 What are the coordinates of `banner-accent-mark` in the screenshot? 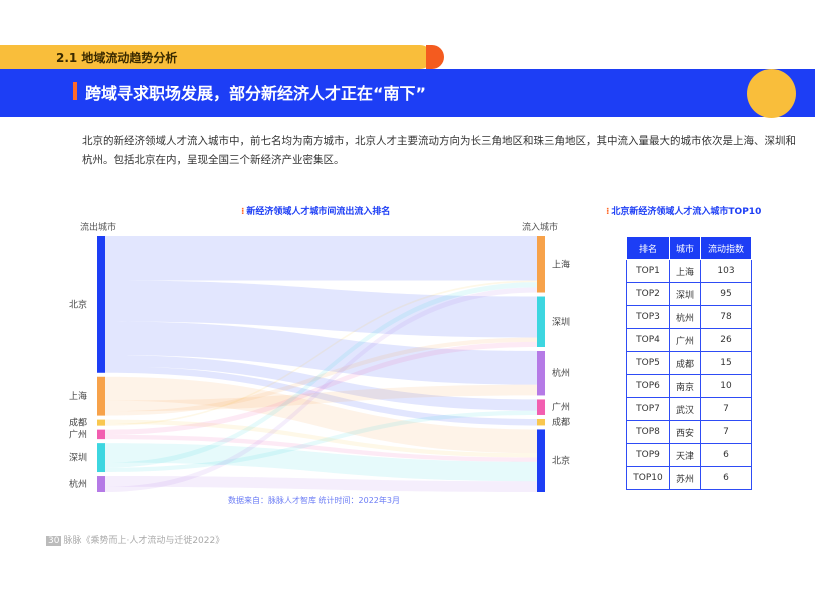 It's located at (75, 91).